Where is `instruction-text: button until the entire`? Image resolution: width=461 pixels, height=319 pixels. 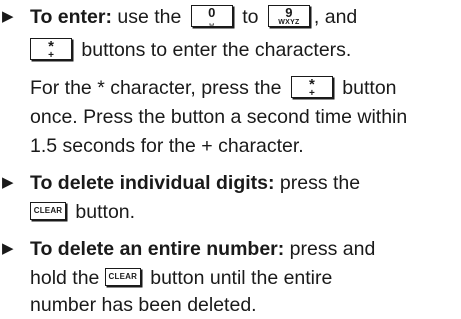 instruction-text: button until the entire is located at coordinates (238, 278).